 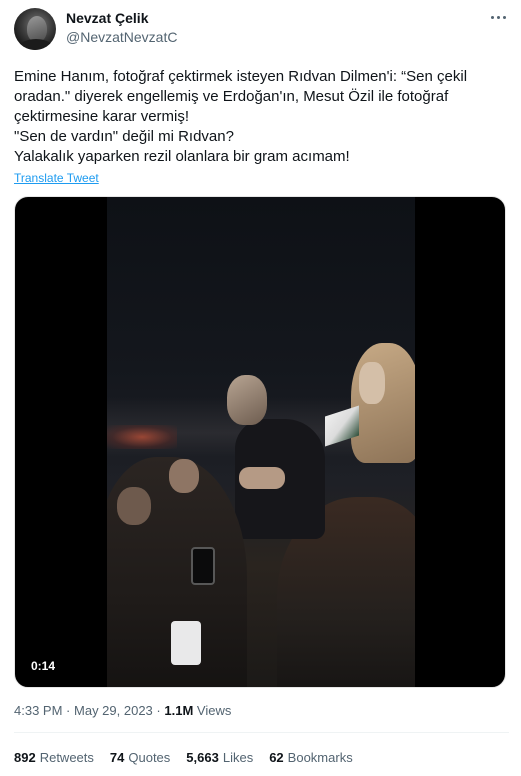 I want to click on bookmarks-count: 62, so click(x=276, y=757).